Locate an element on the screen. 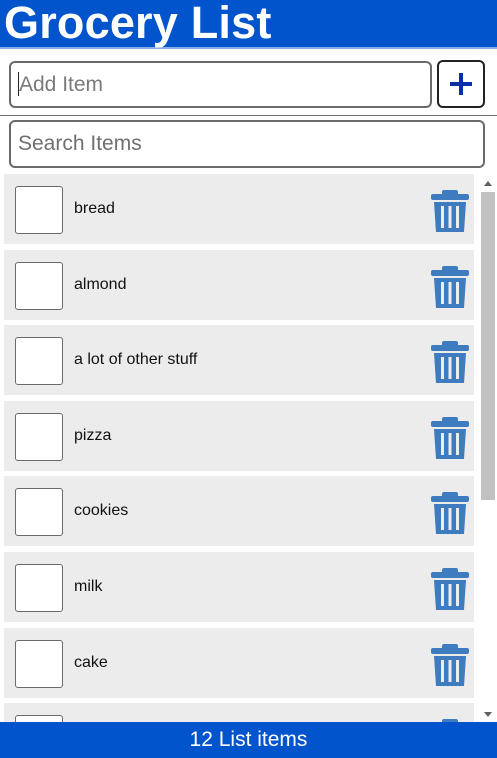 The width and height of the screenshot is (497, 758). item-label: milk is located at coordinates (88, 586).